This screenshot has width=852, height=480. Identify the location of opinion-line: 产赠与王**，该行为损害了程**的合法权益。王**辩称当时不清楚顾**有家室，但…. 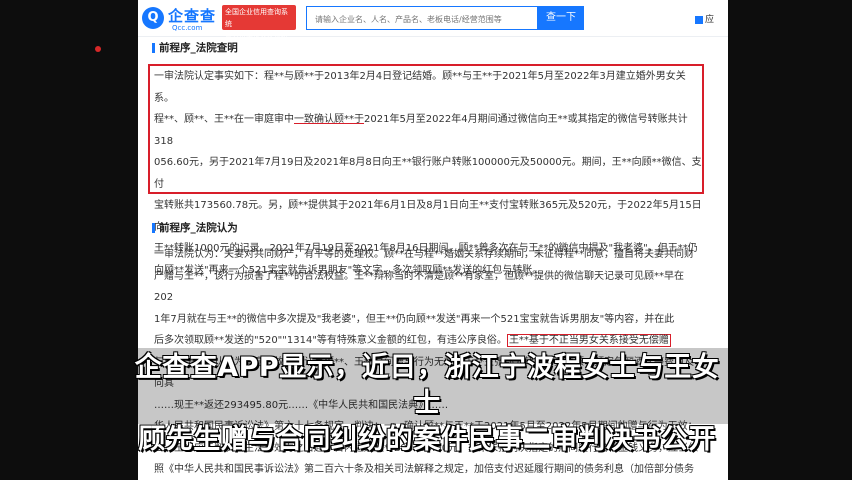
(419, 287).